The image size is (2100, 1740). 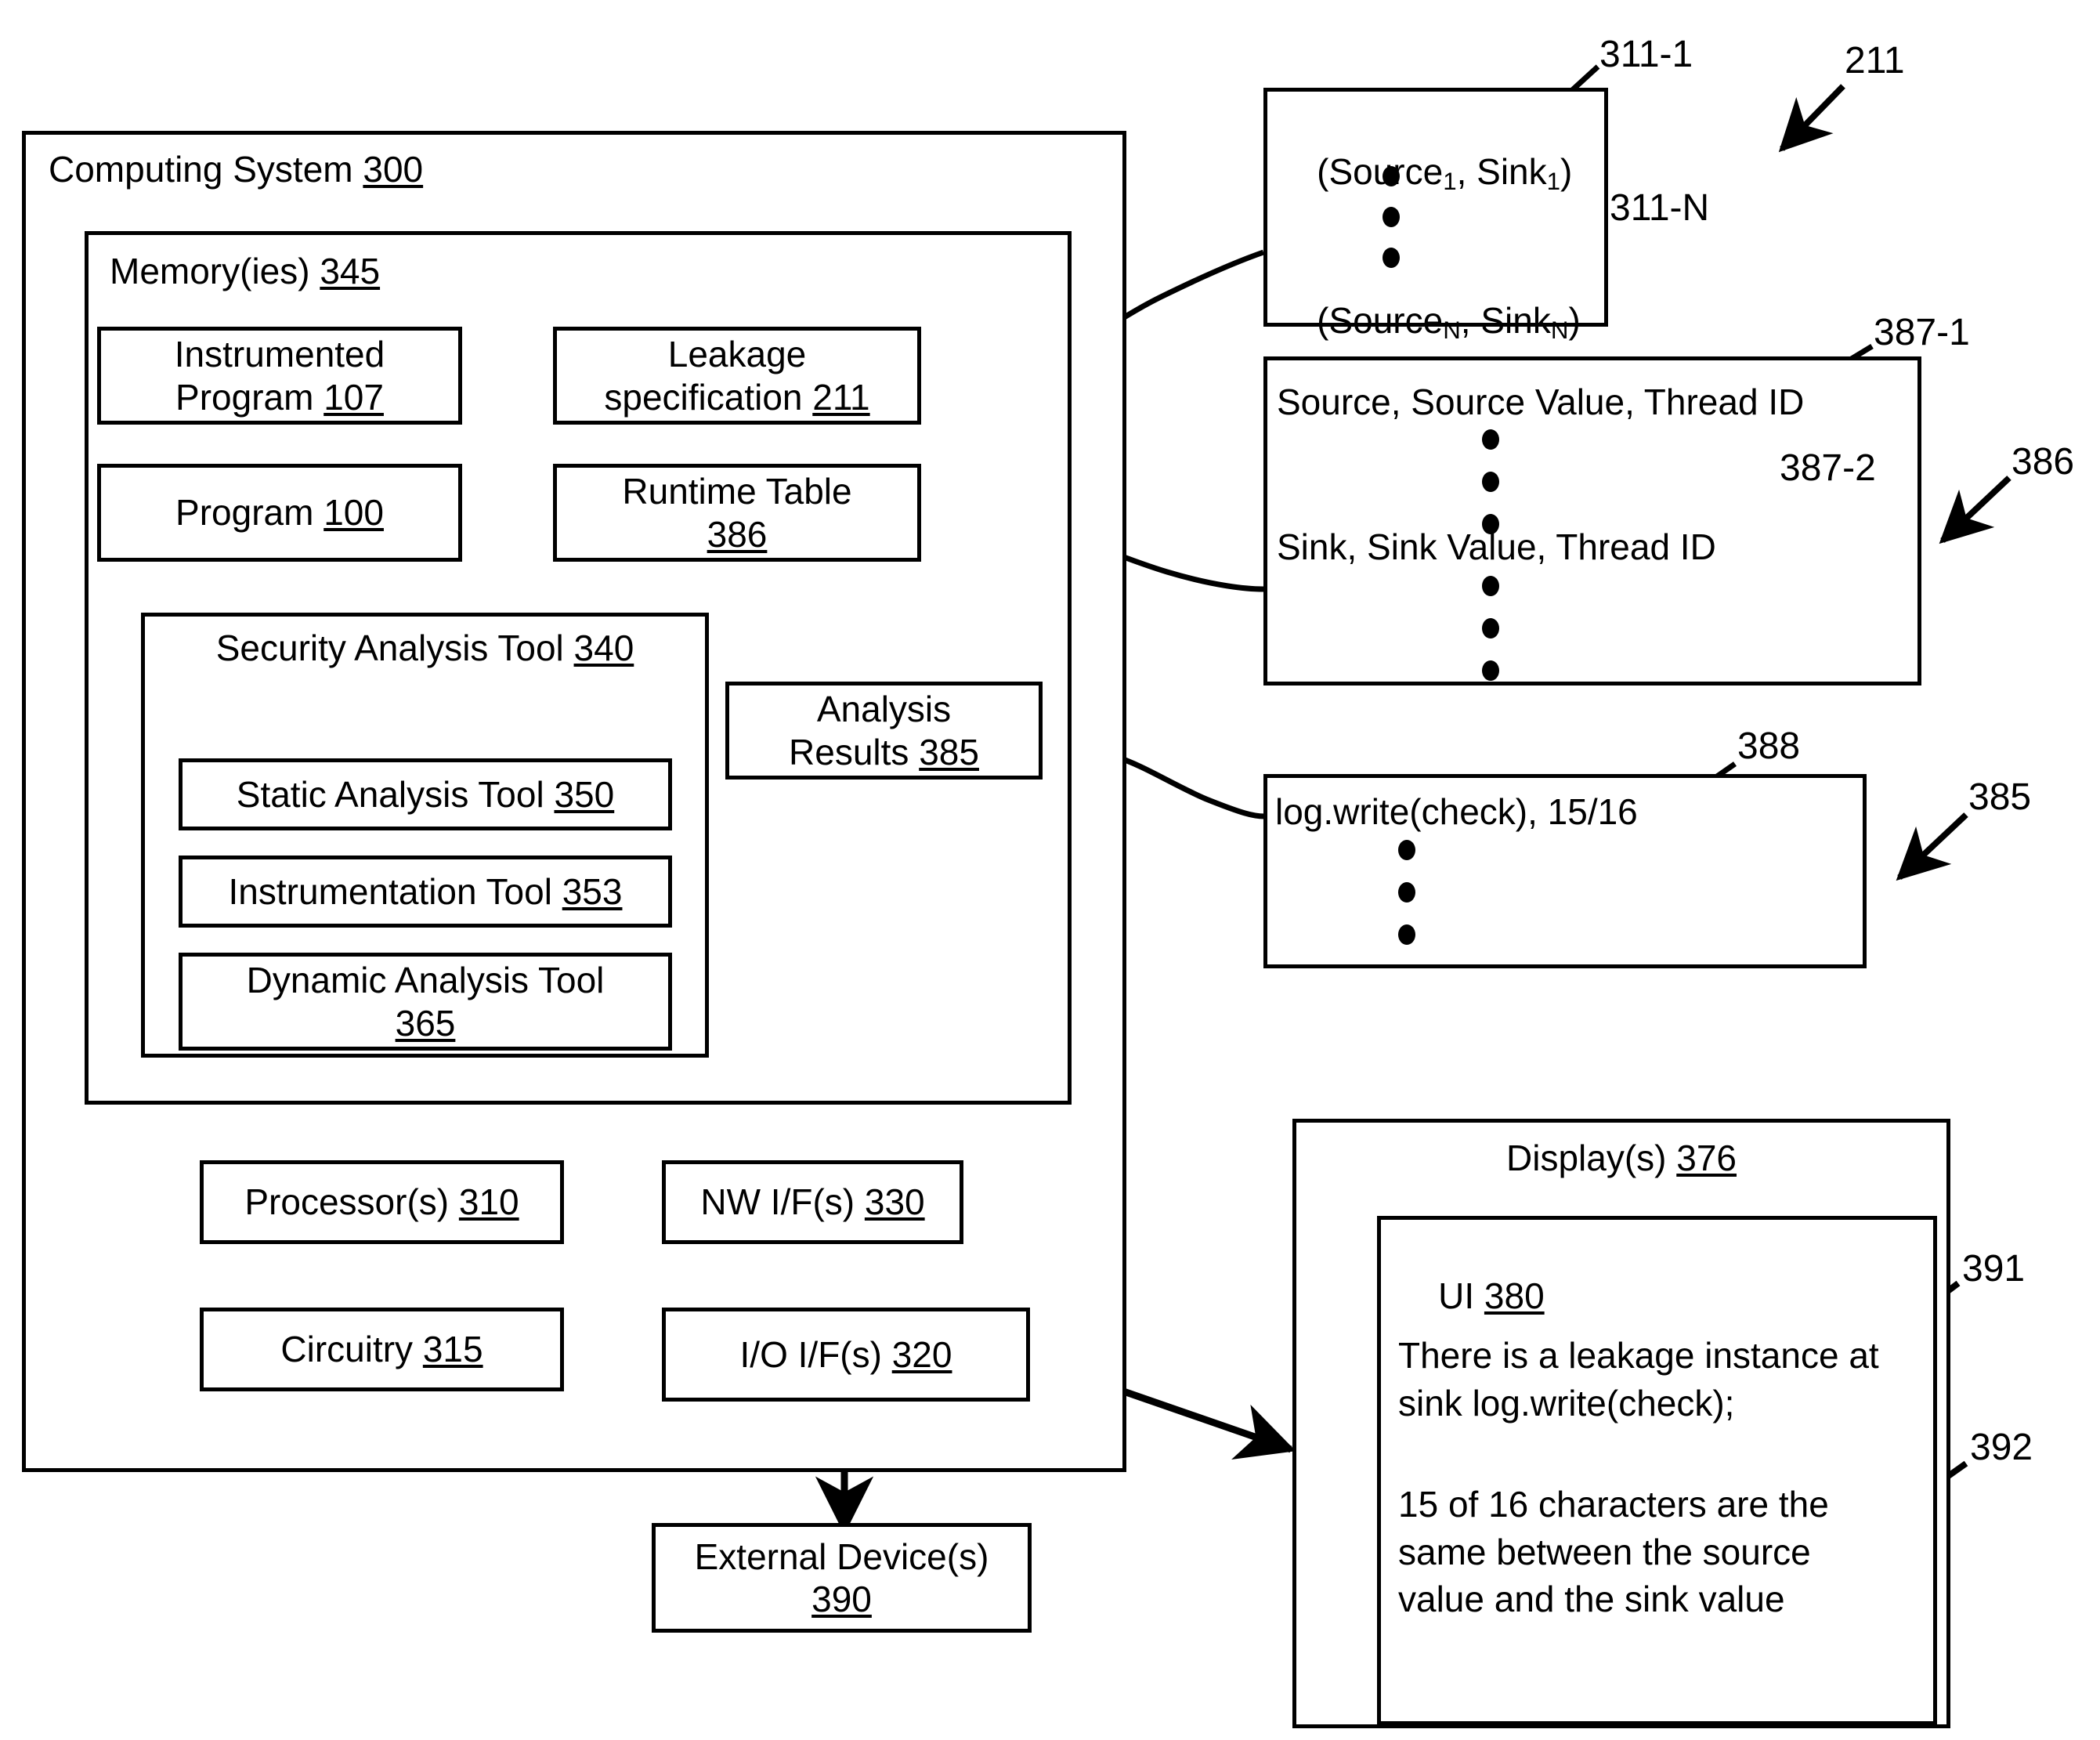 I want to click on ref-386-panel: 386, so click(x=2043, y=462).